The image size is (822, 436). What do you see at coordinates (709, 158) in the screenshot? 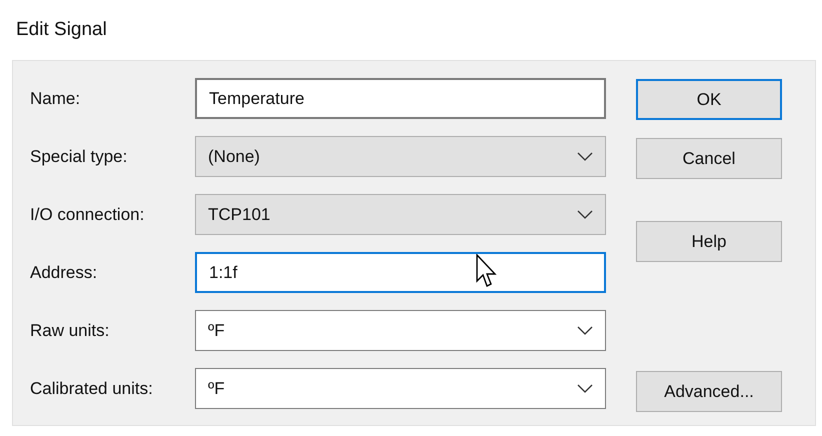
I see `dialog-button: Cancel` at bounding box center [709, 158].